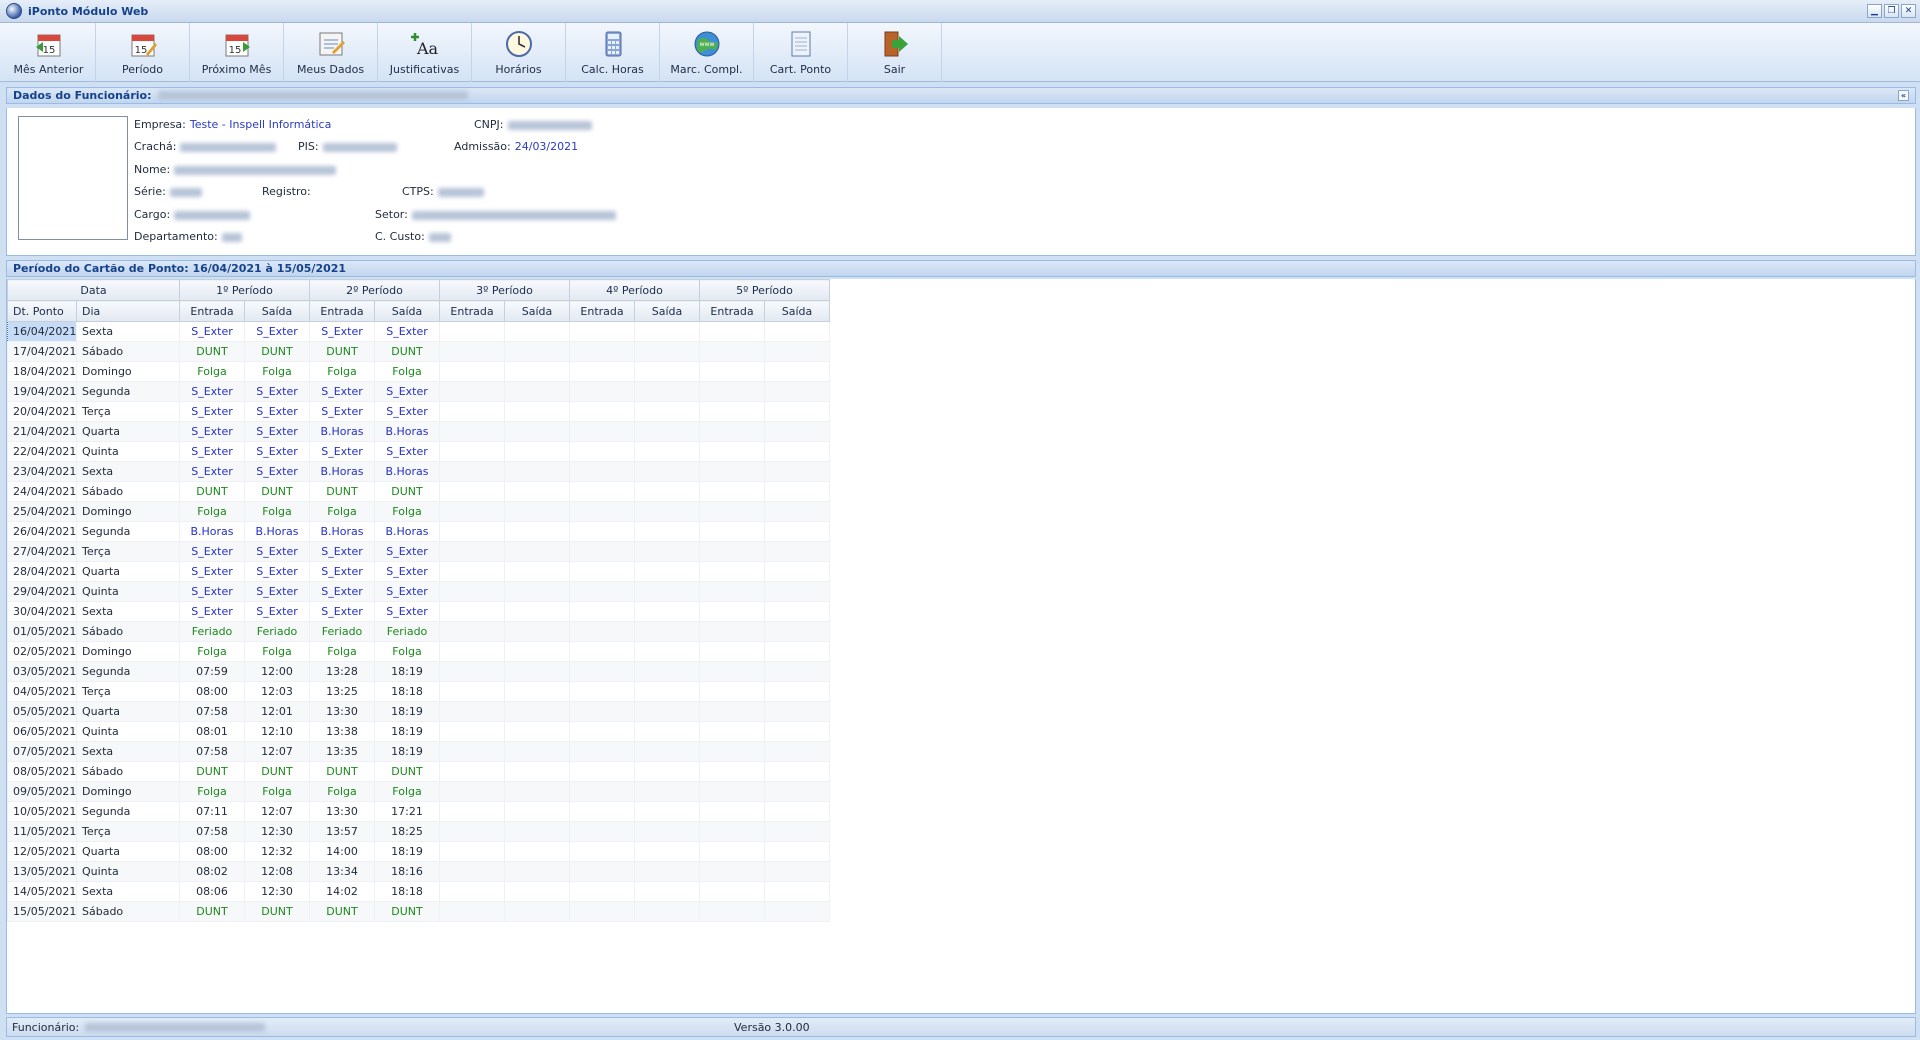  Describe the element at coordinates (801, 52) in the screenshot. I see `time-card-button: Cart. Ponto` at that location.